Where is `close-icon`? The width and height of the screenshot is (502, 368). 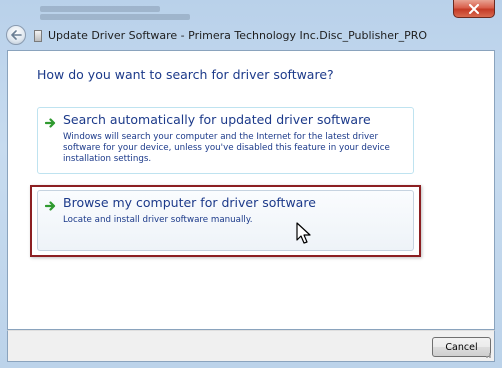
close-icon is located at coordinates (474, 8).